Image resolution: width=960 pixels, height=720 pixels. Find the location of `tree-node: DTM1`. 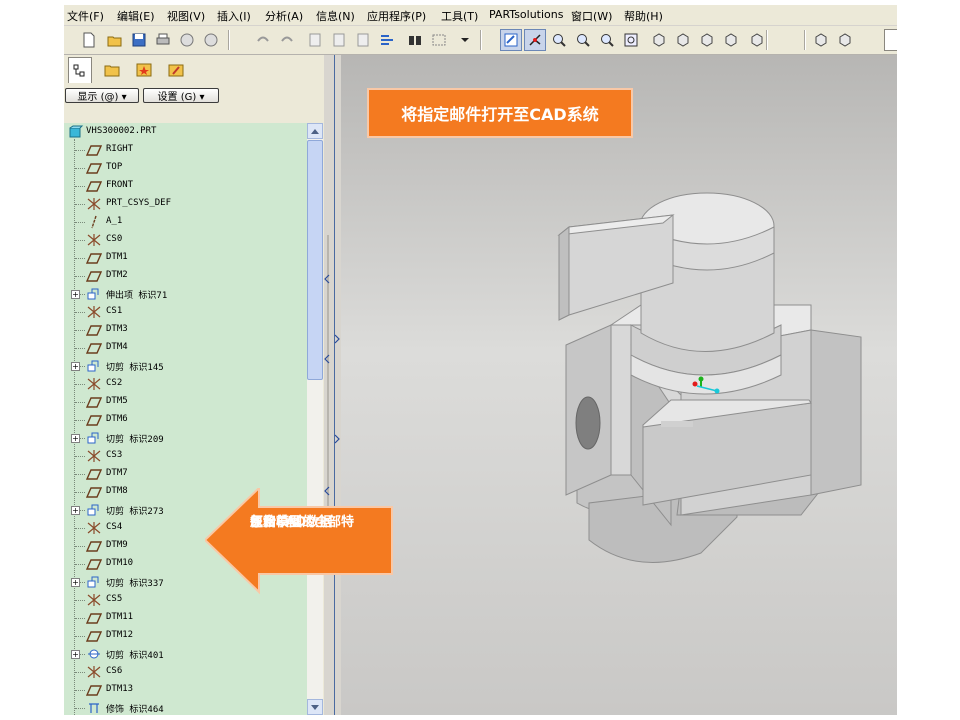

tree-node: DTM1 is located at coordinates (185, 258).